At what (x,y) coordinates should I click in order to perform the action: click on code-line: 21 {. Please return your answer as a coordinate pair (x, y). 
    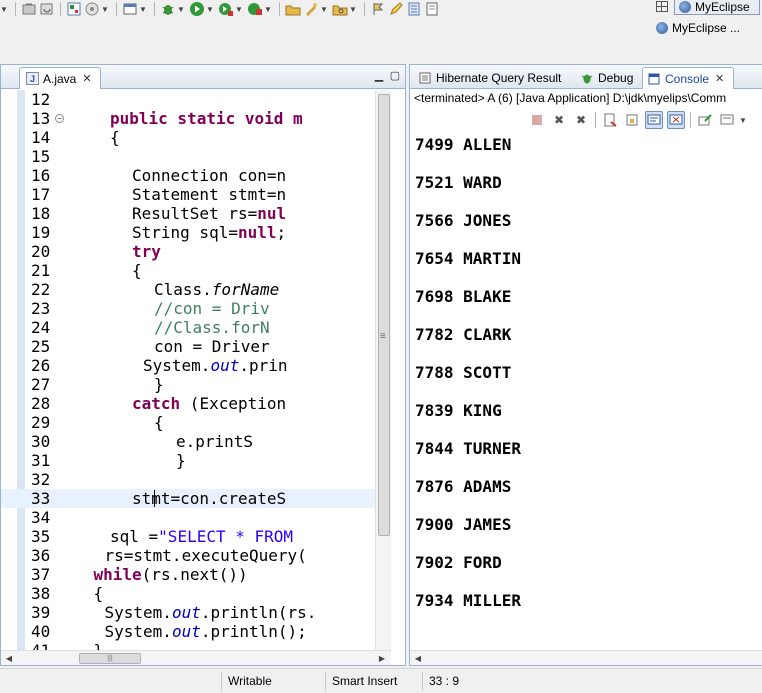
    Looking at the image, I should click on (188, 270).